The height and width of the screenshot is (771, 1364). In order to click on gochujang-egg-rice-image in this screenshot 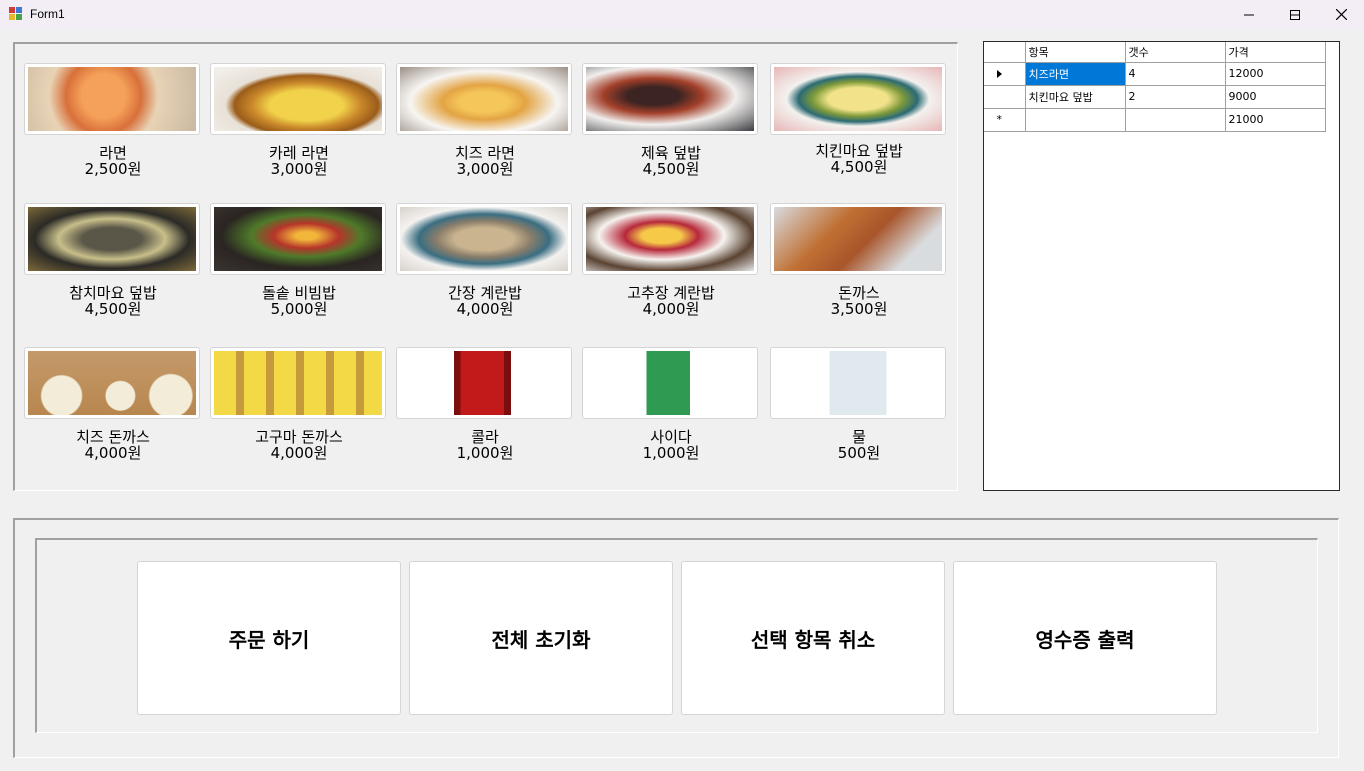, I will do `click(670, 239)`.